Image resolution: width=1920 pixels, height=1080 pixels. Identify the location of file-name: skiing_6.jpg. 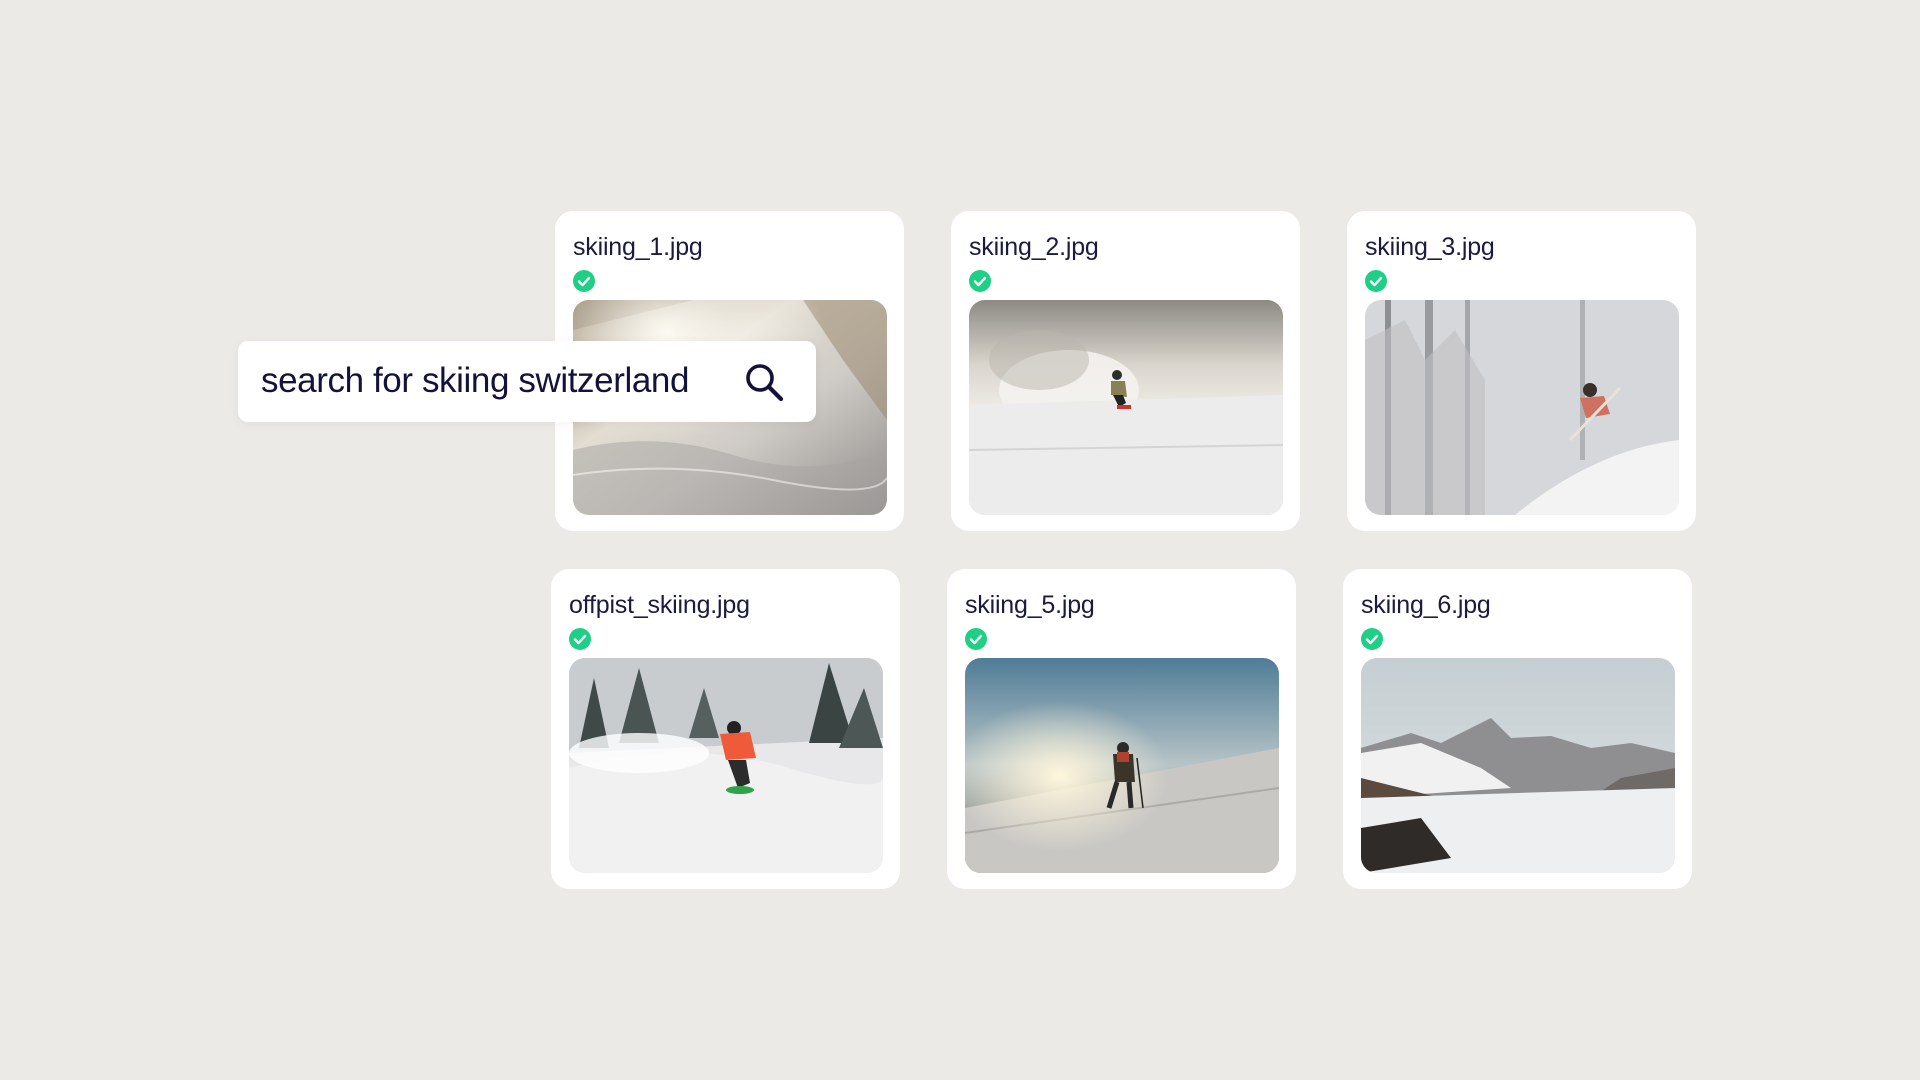
(1426, 605).